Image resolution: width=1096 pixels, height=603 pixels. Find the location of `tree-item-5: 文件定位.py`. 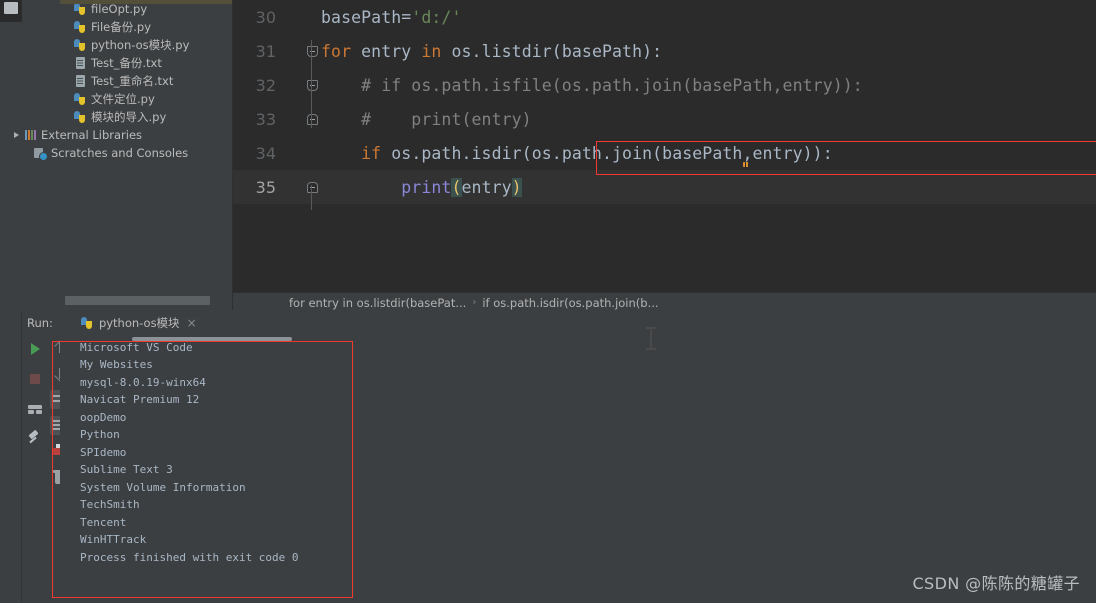

tree-item-5: 文件定位.py is located at coordinates (116, 99).